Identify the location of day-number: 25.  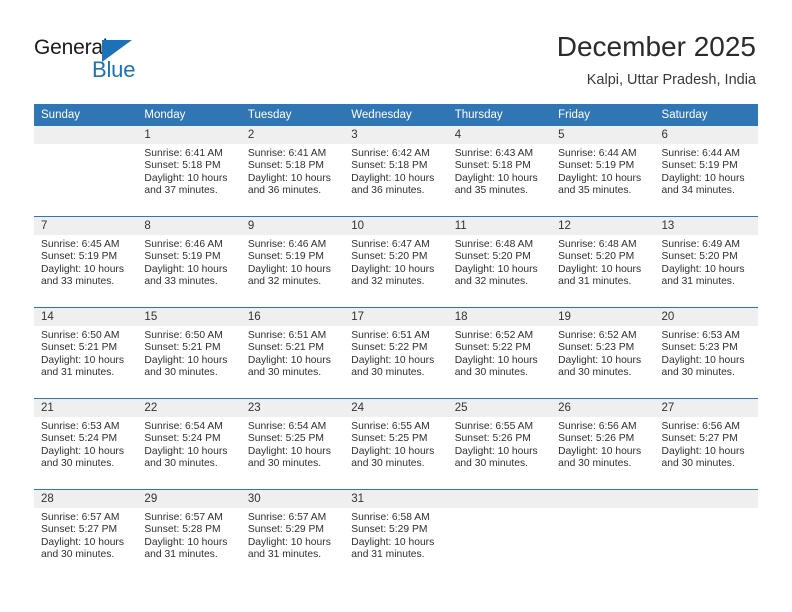
(499, 408).